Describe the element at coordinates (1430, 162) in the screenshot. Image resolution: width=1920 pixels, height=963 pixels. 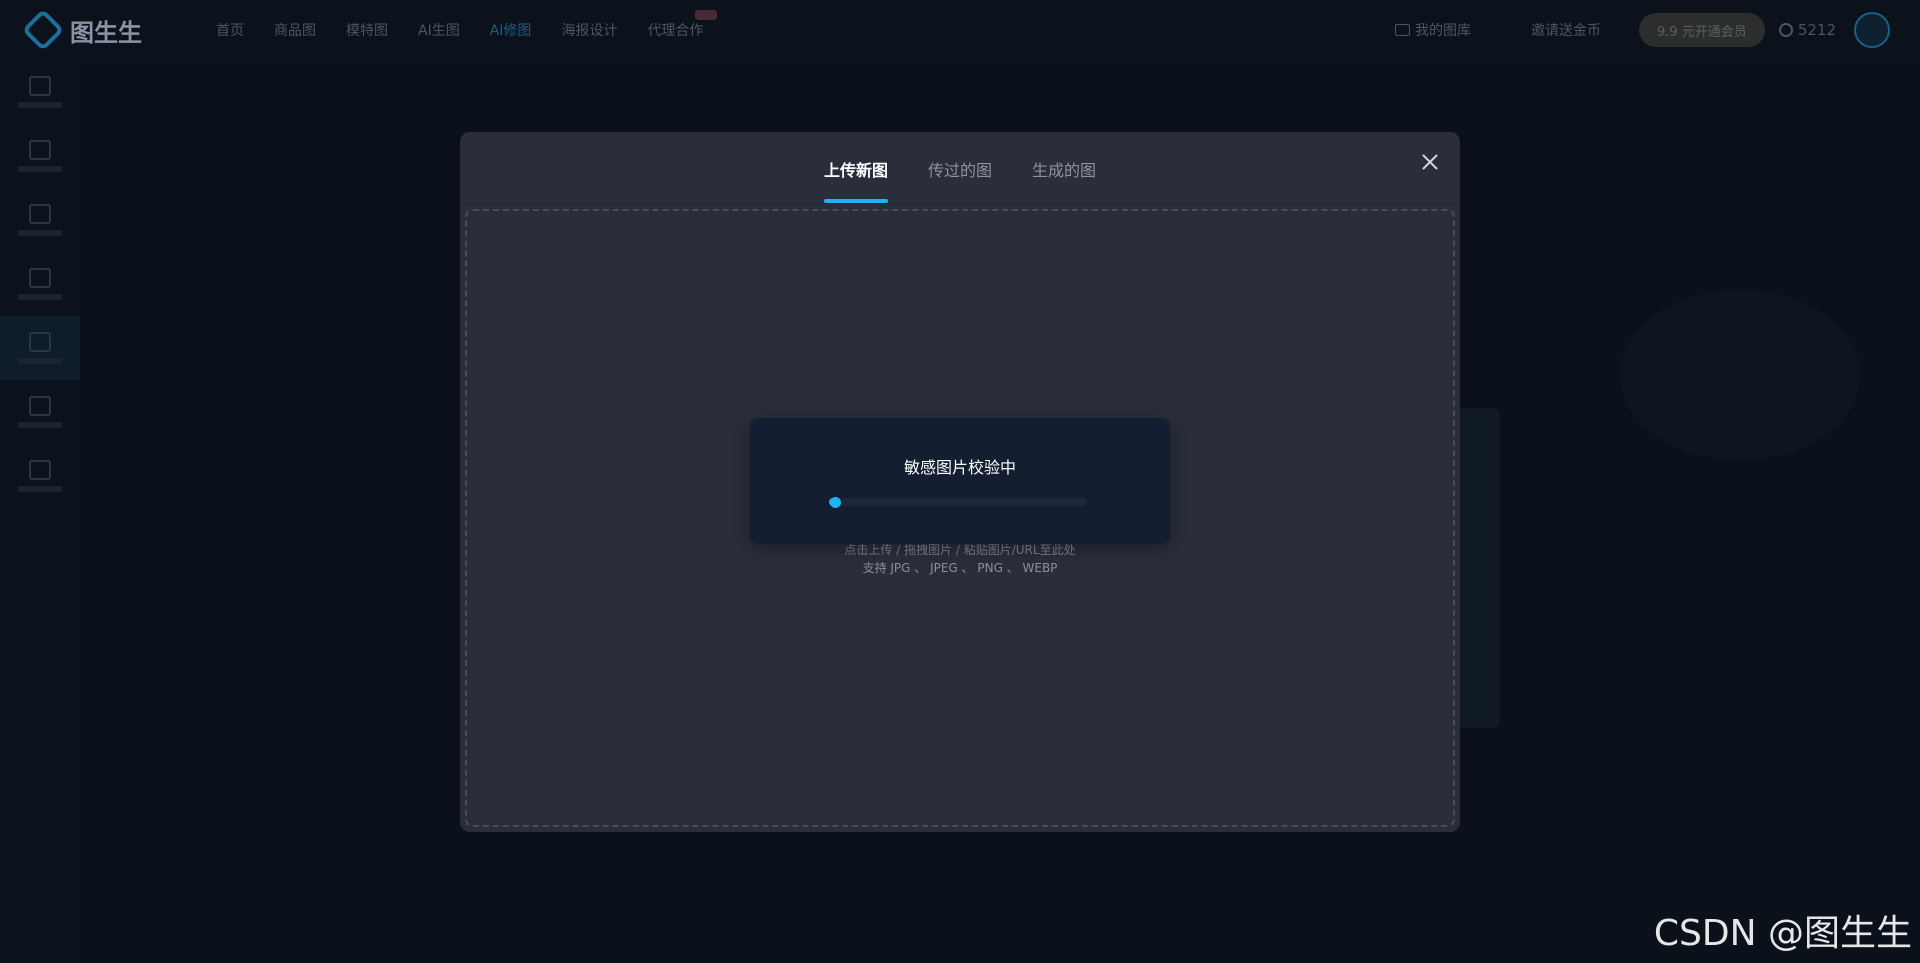
I see `close-icon` at that location.